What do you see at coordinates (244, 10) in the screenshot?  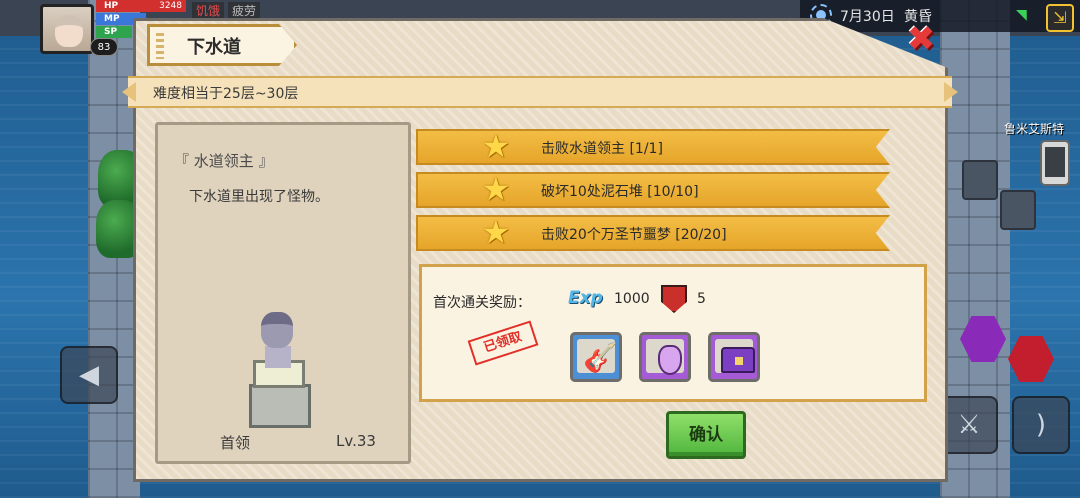 I see `status-fatigue: 疲劳` at bounding box center [244, 10].